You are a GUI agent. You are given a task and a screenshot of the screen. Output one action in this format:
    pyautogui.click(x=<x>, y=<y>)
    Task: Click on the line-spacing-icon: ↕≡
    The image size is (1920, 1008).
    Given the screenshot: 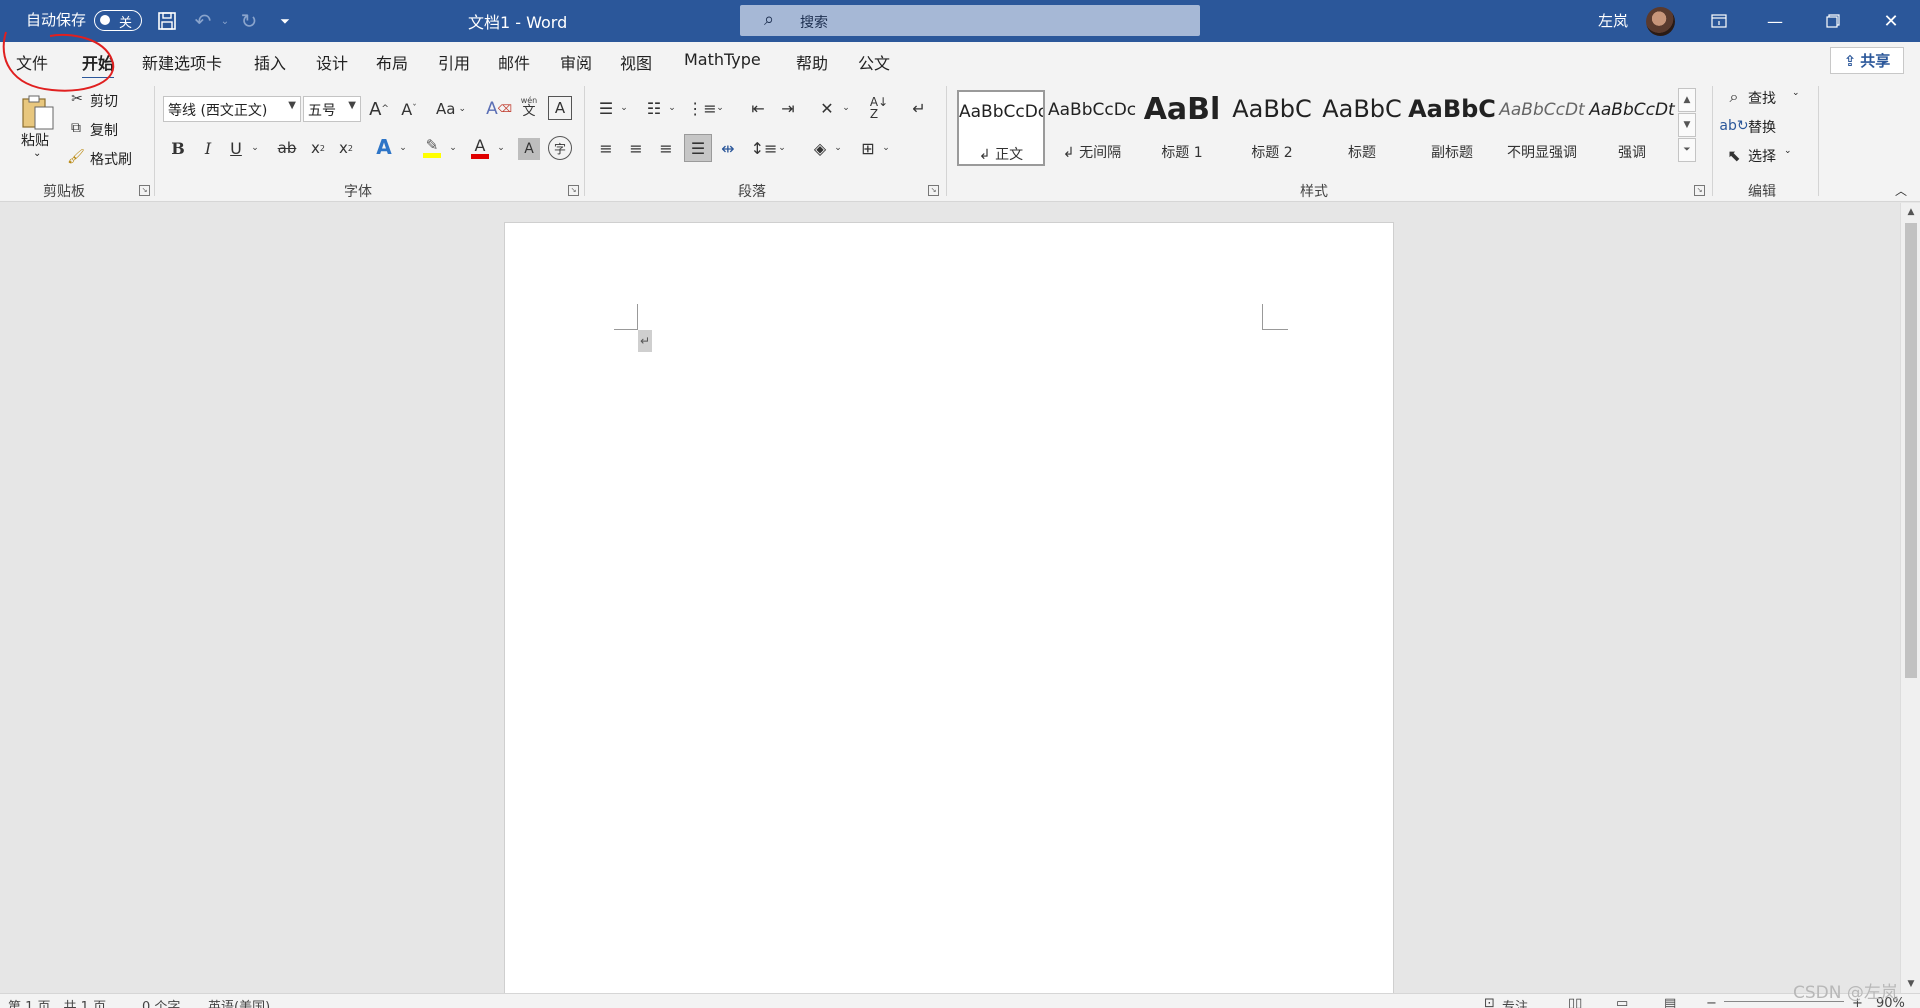 What is the action you would take?
    pyautogui.click(x=764, y=148)
    